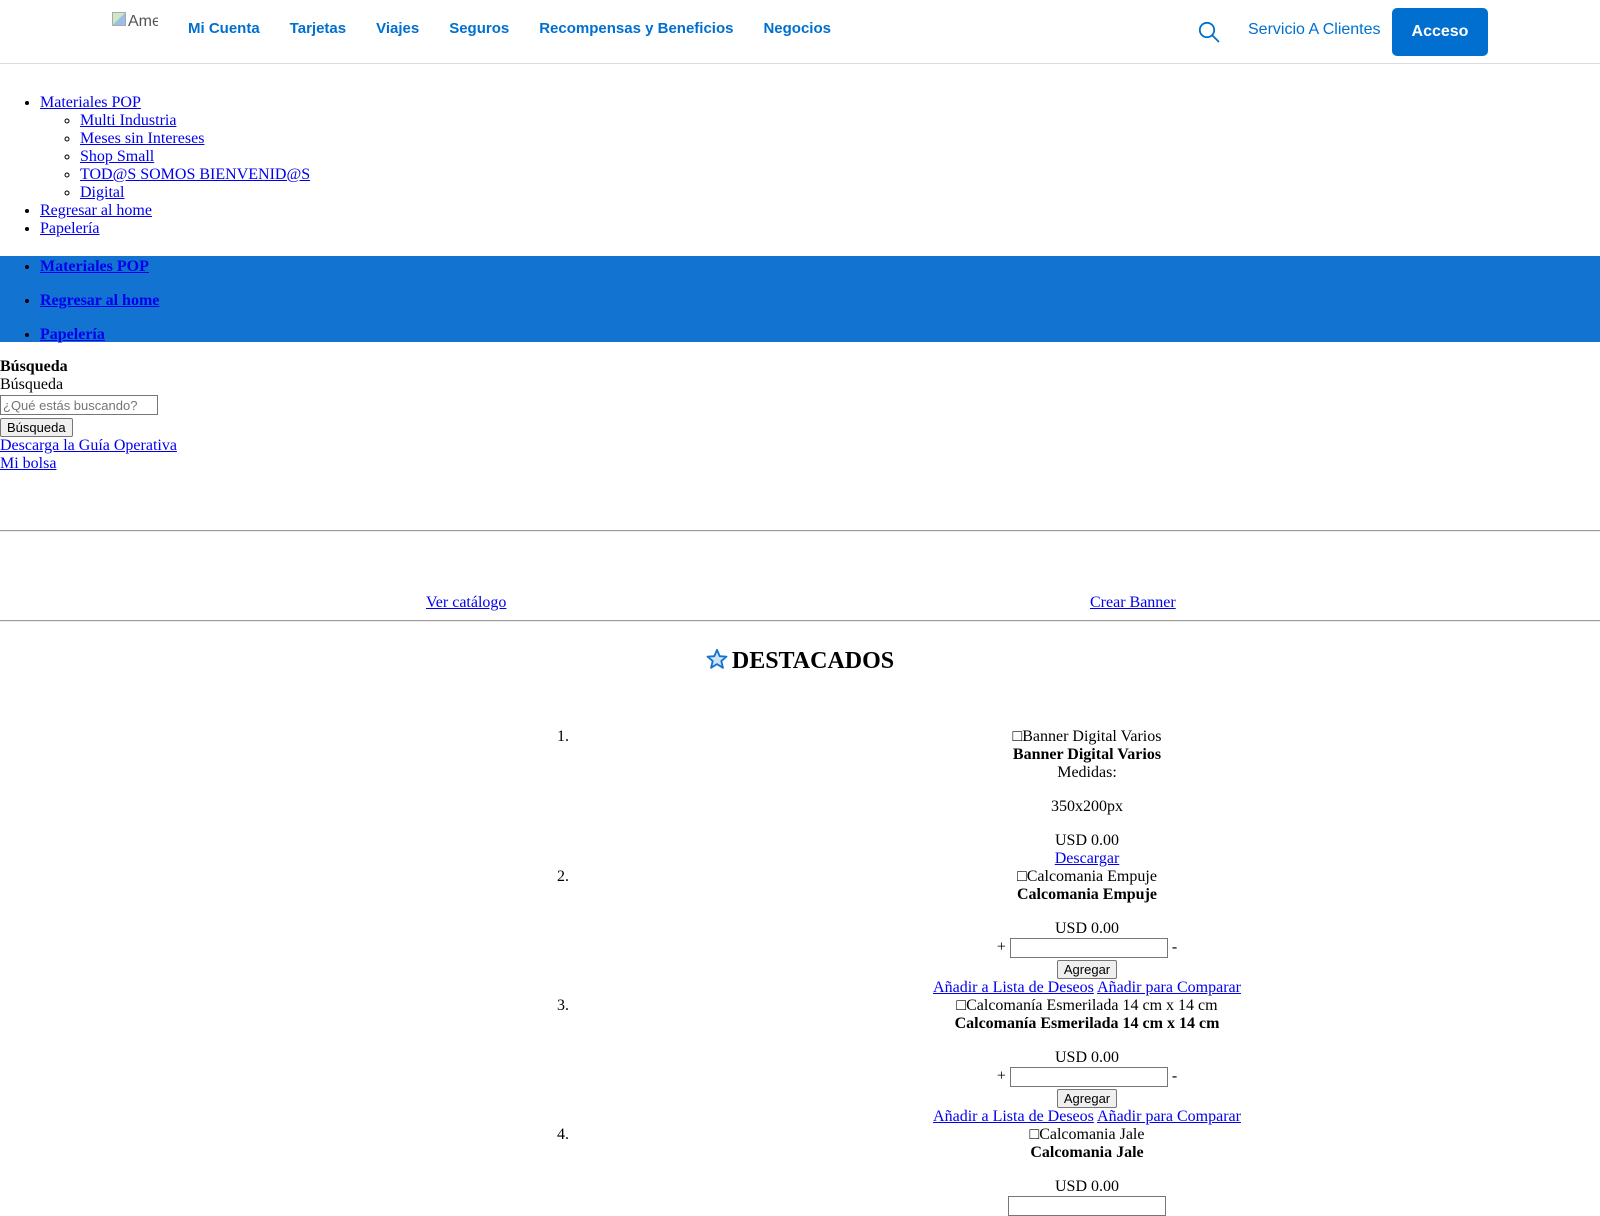 The width and height of the screenshot is (1600, 1216). I want to click on link-meses-sin-intereses: Meses sin Intereses, so click(142, 138).